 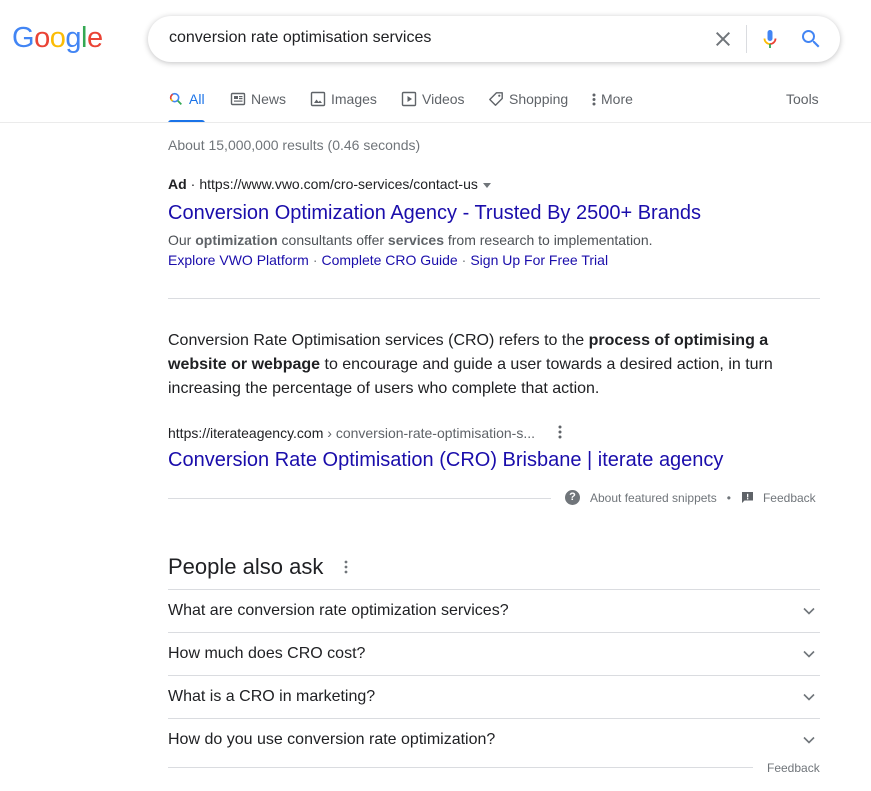 I want to click on tab-label: News, so click(x=269, y=99).